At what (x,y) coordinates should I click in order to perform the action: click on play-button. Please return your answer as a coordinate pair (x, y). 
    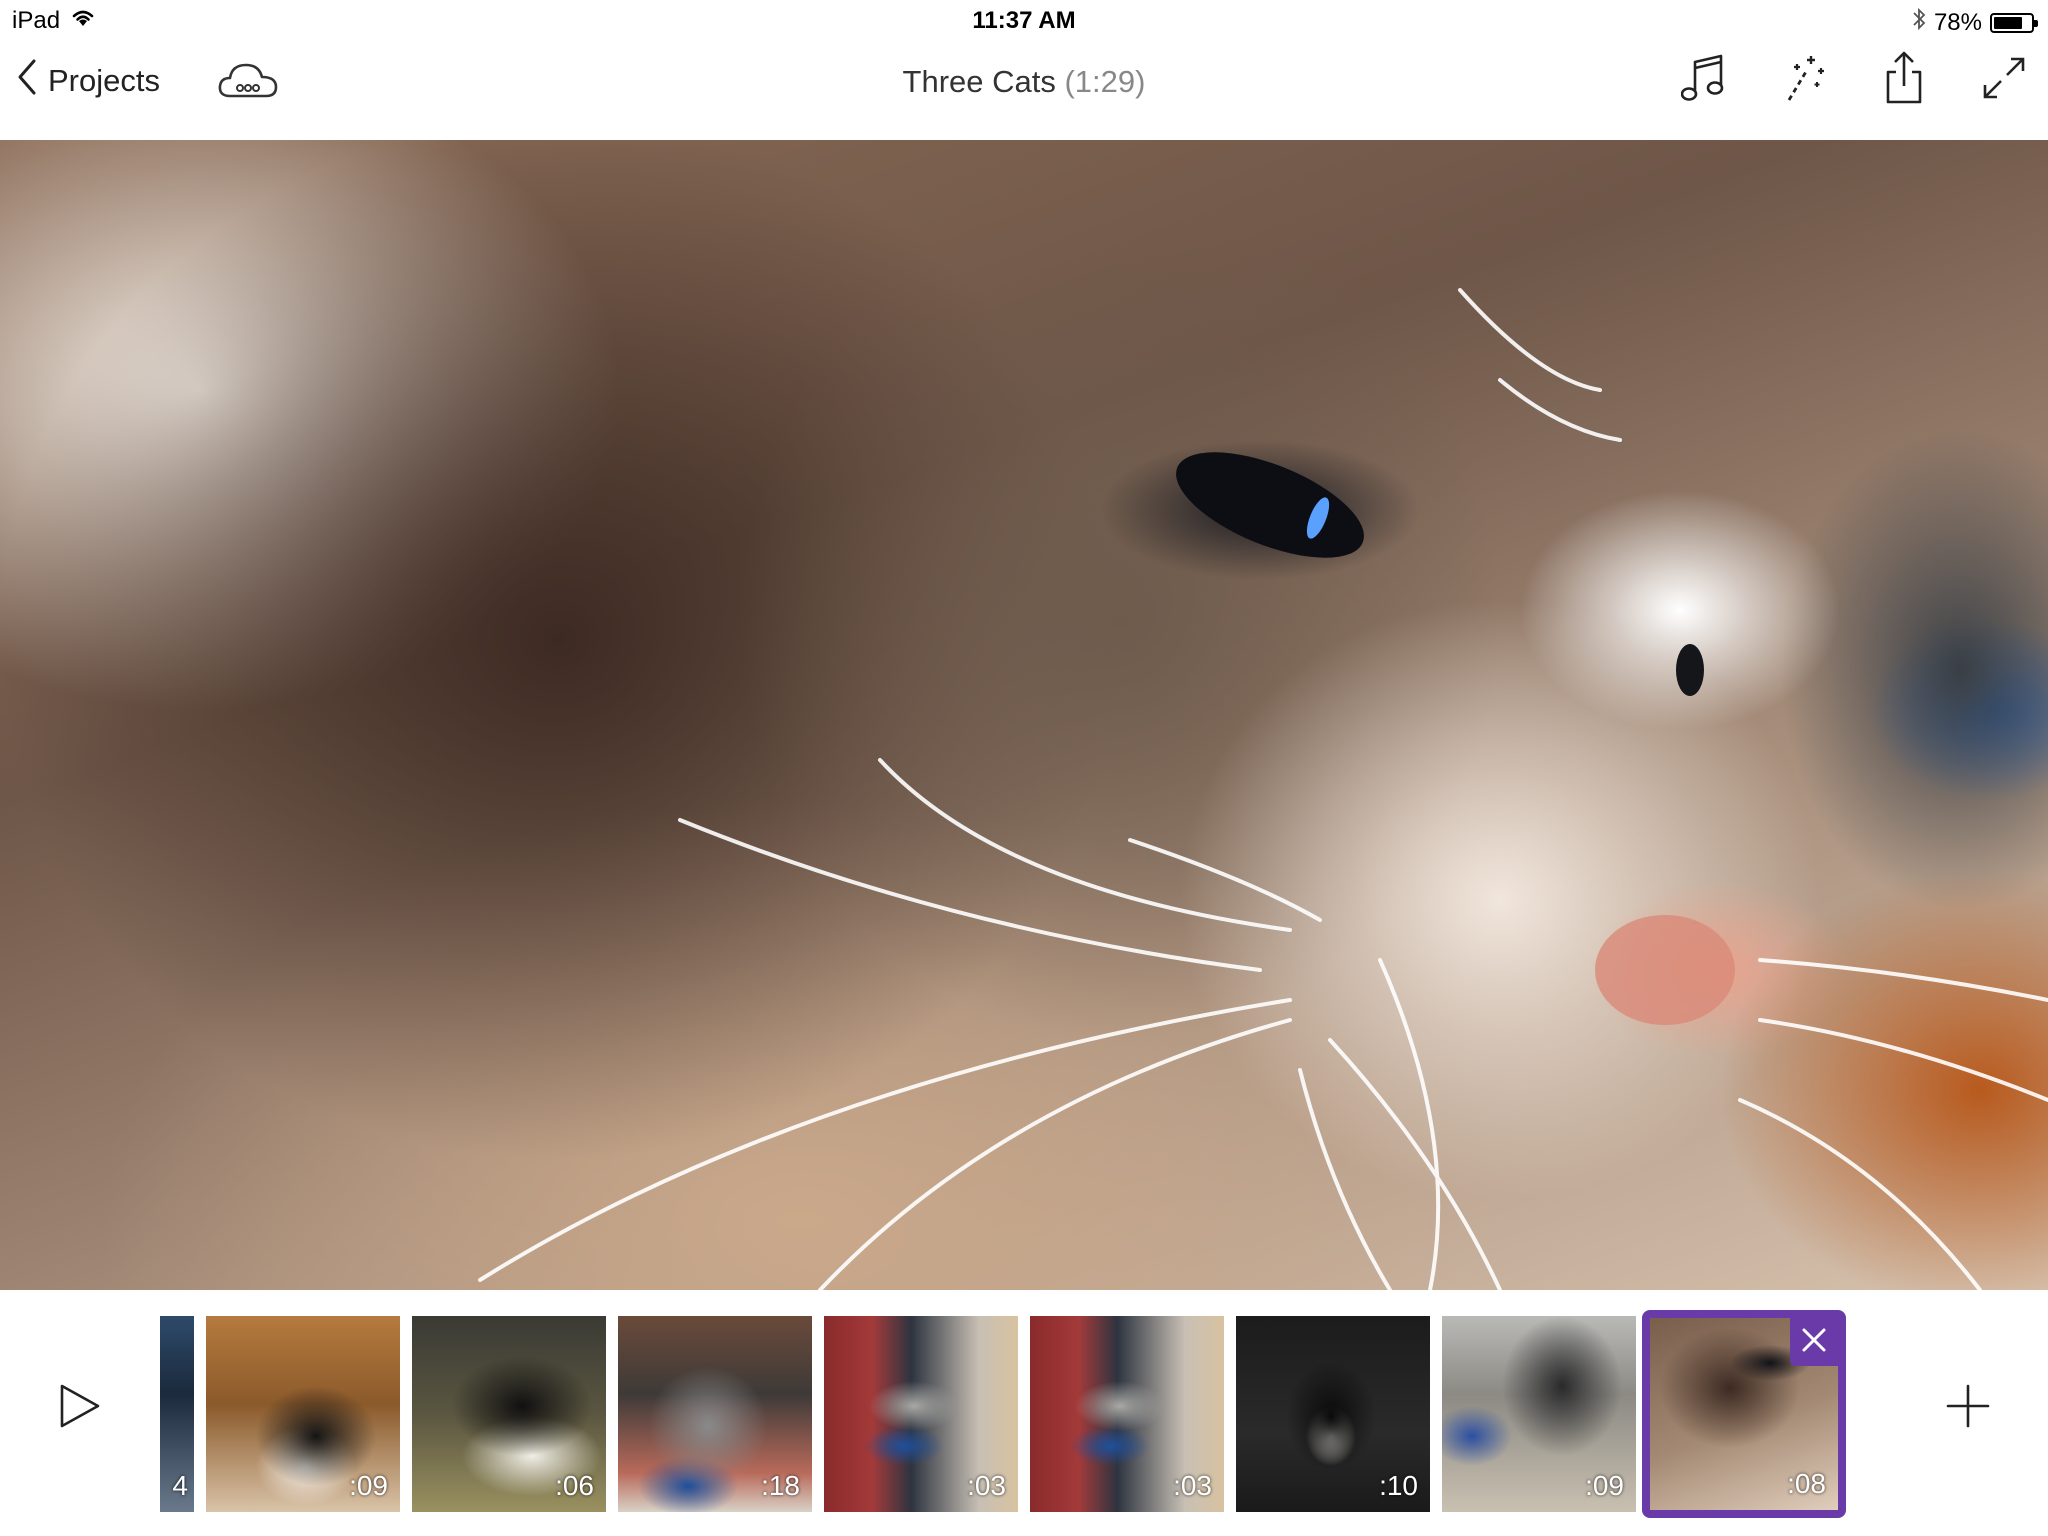
    Looking at the image, I should click on (80, 1406).